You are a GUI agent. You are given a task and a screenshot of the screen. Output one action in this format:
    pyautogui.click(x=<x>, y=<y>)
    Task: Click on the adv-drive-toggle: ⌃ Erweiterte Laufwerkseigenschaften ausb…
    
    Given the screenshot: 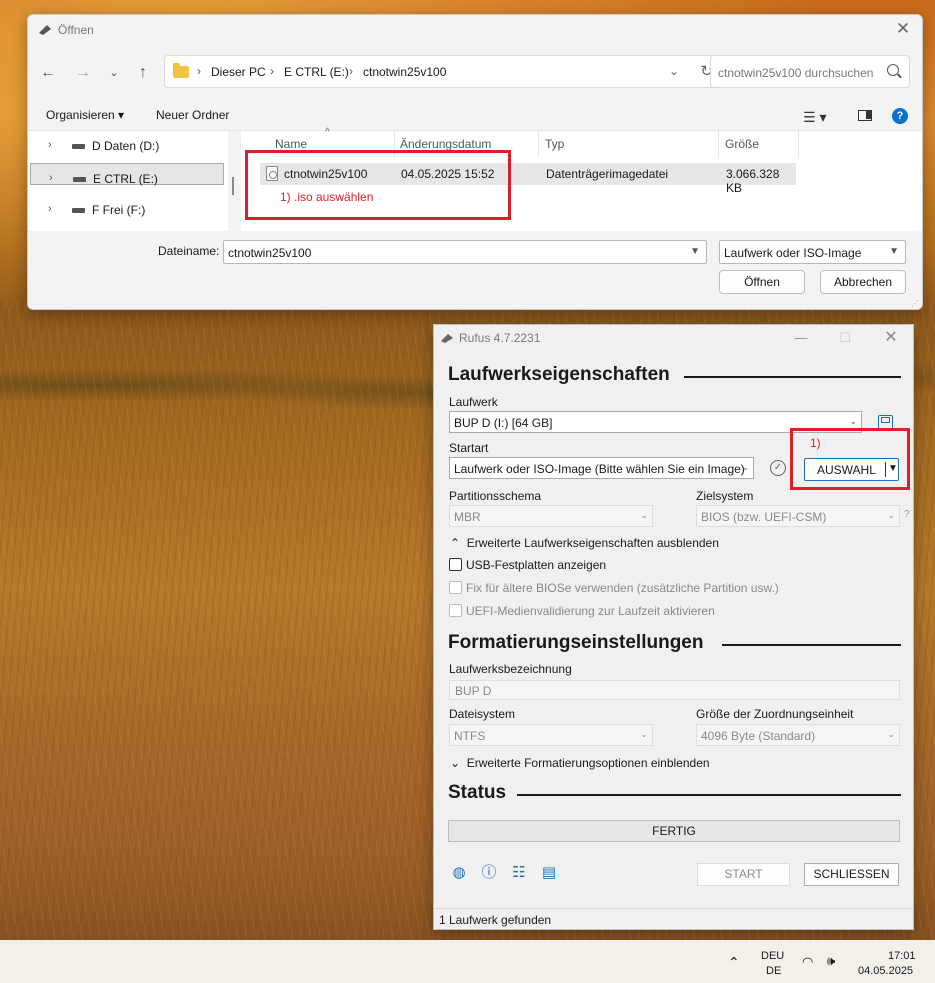 What is the action you would take?
    pyautogui.click(x=584, y=543)
    